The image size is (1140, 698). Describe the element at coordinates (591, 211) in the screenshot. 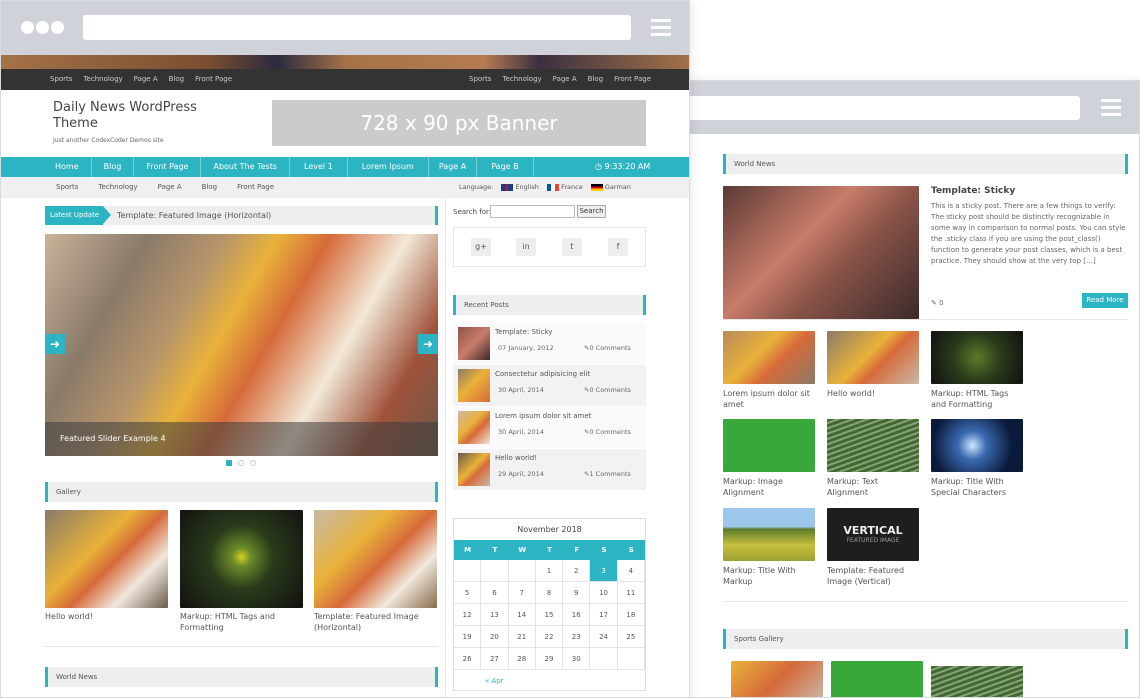

I see `search-button: Search` at that location.